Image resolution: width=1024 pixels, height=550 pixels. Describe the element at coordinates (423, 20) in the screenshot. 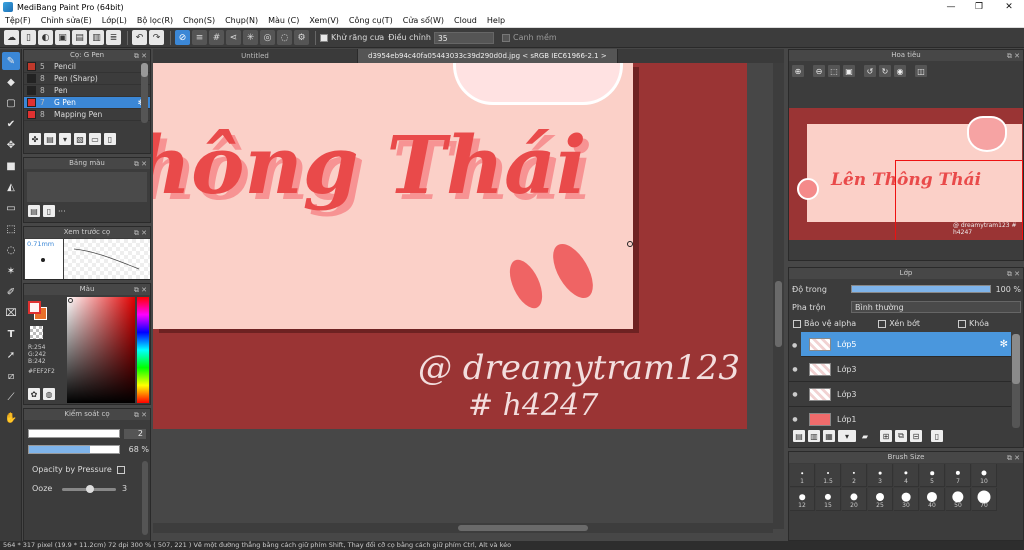

I see `menu-window: Cửa sổ(W)` at that location.